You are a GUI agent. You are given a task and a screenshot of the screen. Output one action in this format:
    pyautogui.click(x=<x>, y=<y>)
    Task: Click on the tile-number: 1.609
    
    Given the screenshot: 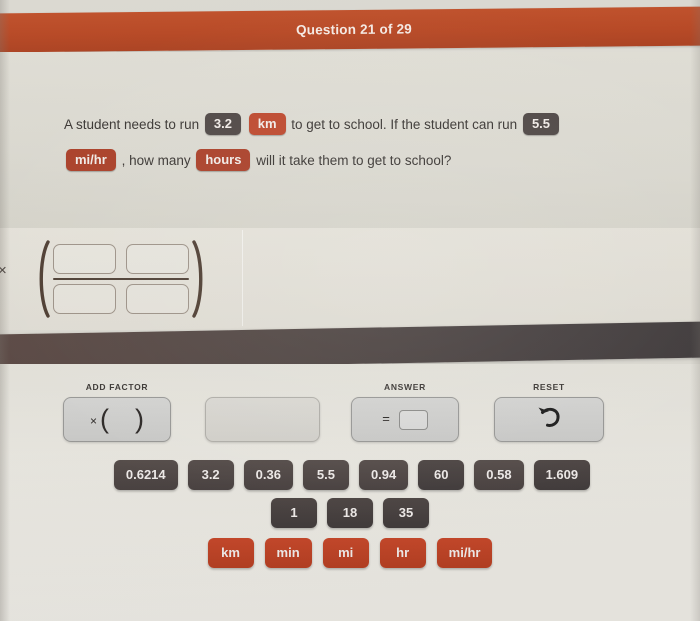 What is the action you would take?
    pyautogui.click(x=562, y=475)
    